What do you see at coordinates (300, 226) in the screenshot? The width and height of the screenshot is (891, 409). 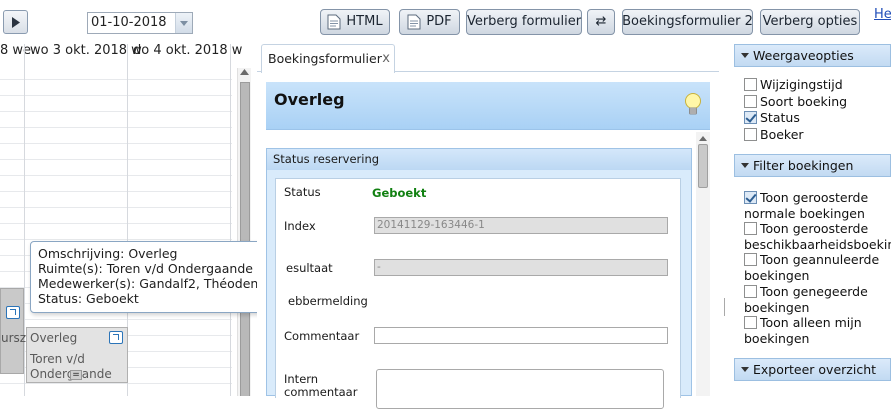 I see `index-label: Index` at bounding box center [300, 226].